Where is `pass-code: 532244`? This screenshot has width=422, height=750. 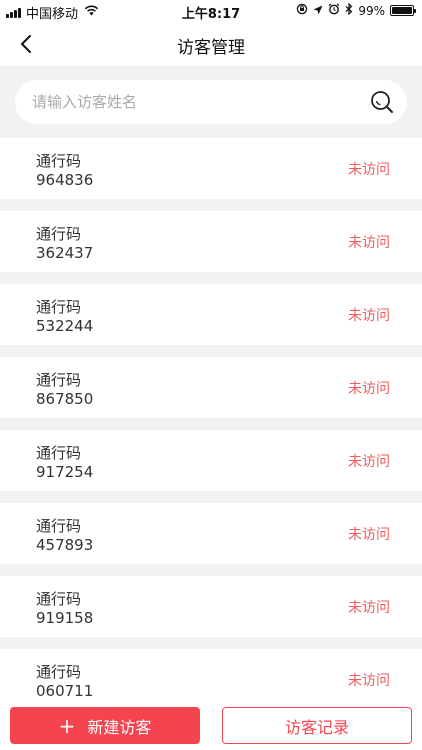 pass-code: 532244 is located at coordinates (65, 326).